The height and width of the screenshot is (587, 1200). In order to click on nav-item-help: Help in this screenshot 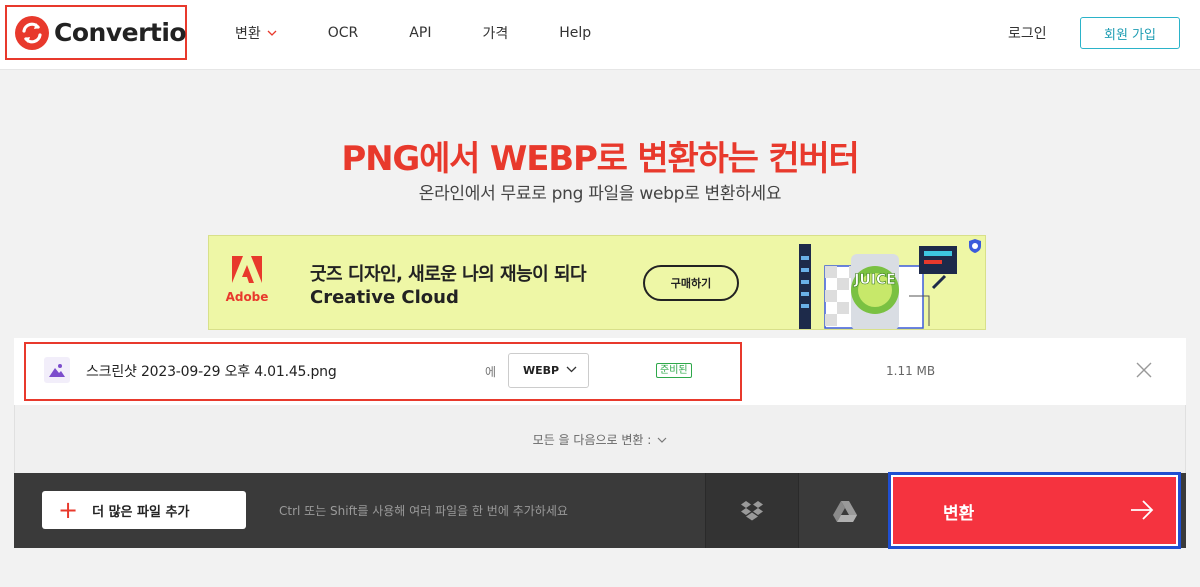, I will do `click(575, 33)`.